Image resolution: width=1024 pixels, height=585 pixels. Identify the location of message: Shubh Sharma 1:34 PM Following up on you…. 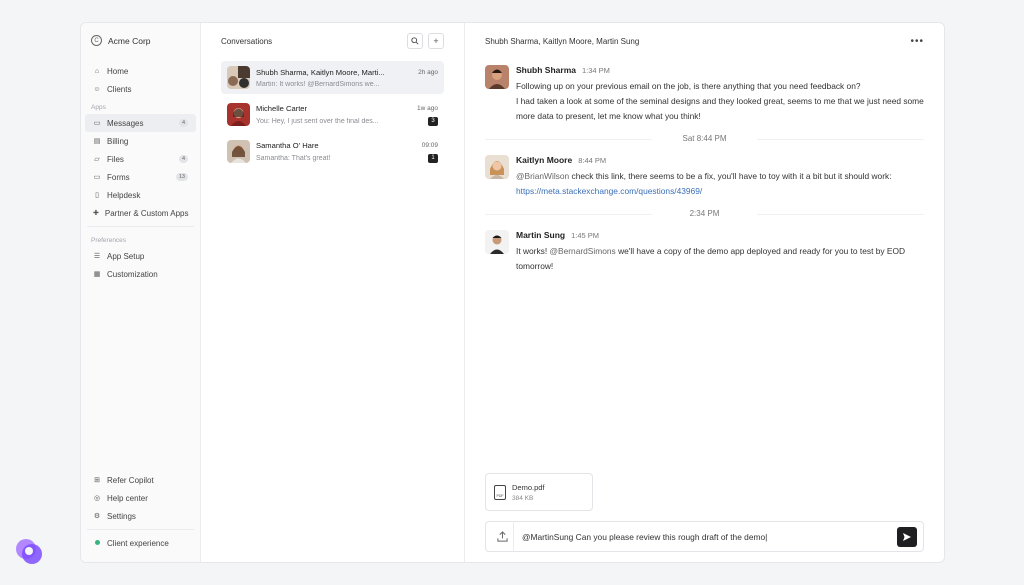
(704, 94).